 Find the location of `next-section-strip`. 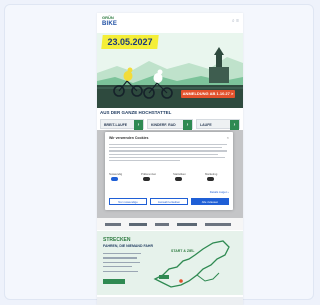

next-section-strip is located at coordinates (170, 301).